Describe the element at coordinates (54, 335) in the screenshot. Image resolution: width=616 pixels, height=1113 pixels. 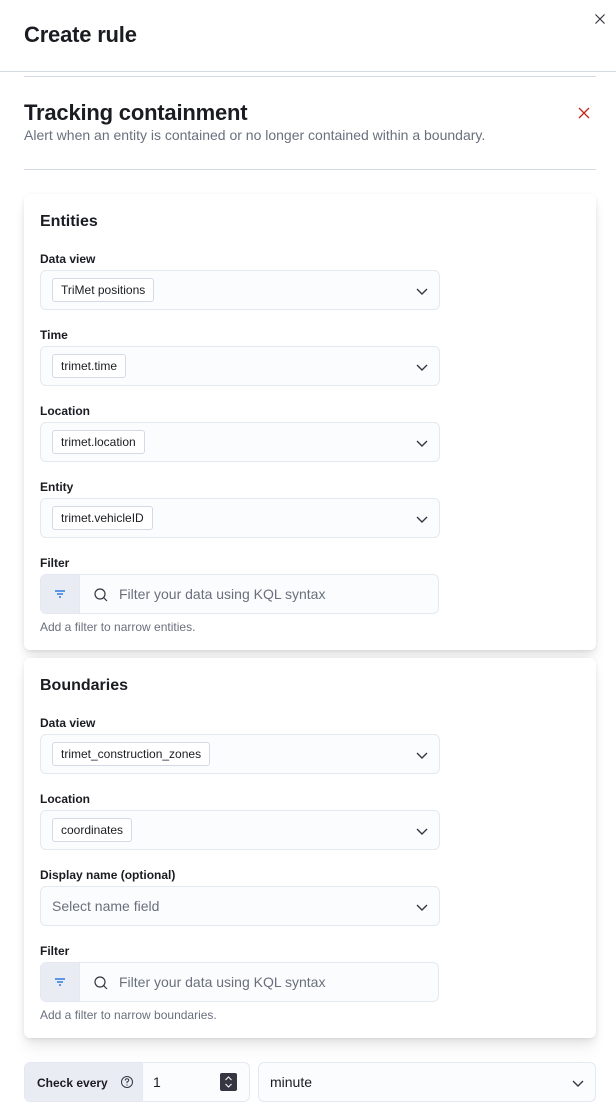
I see `entities-time-label: Time` at that location.